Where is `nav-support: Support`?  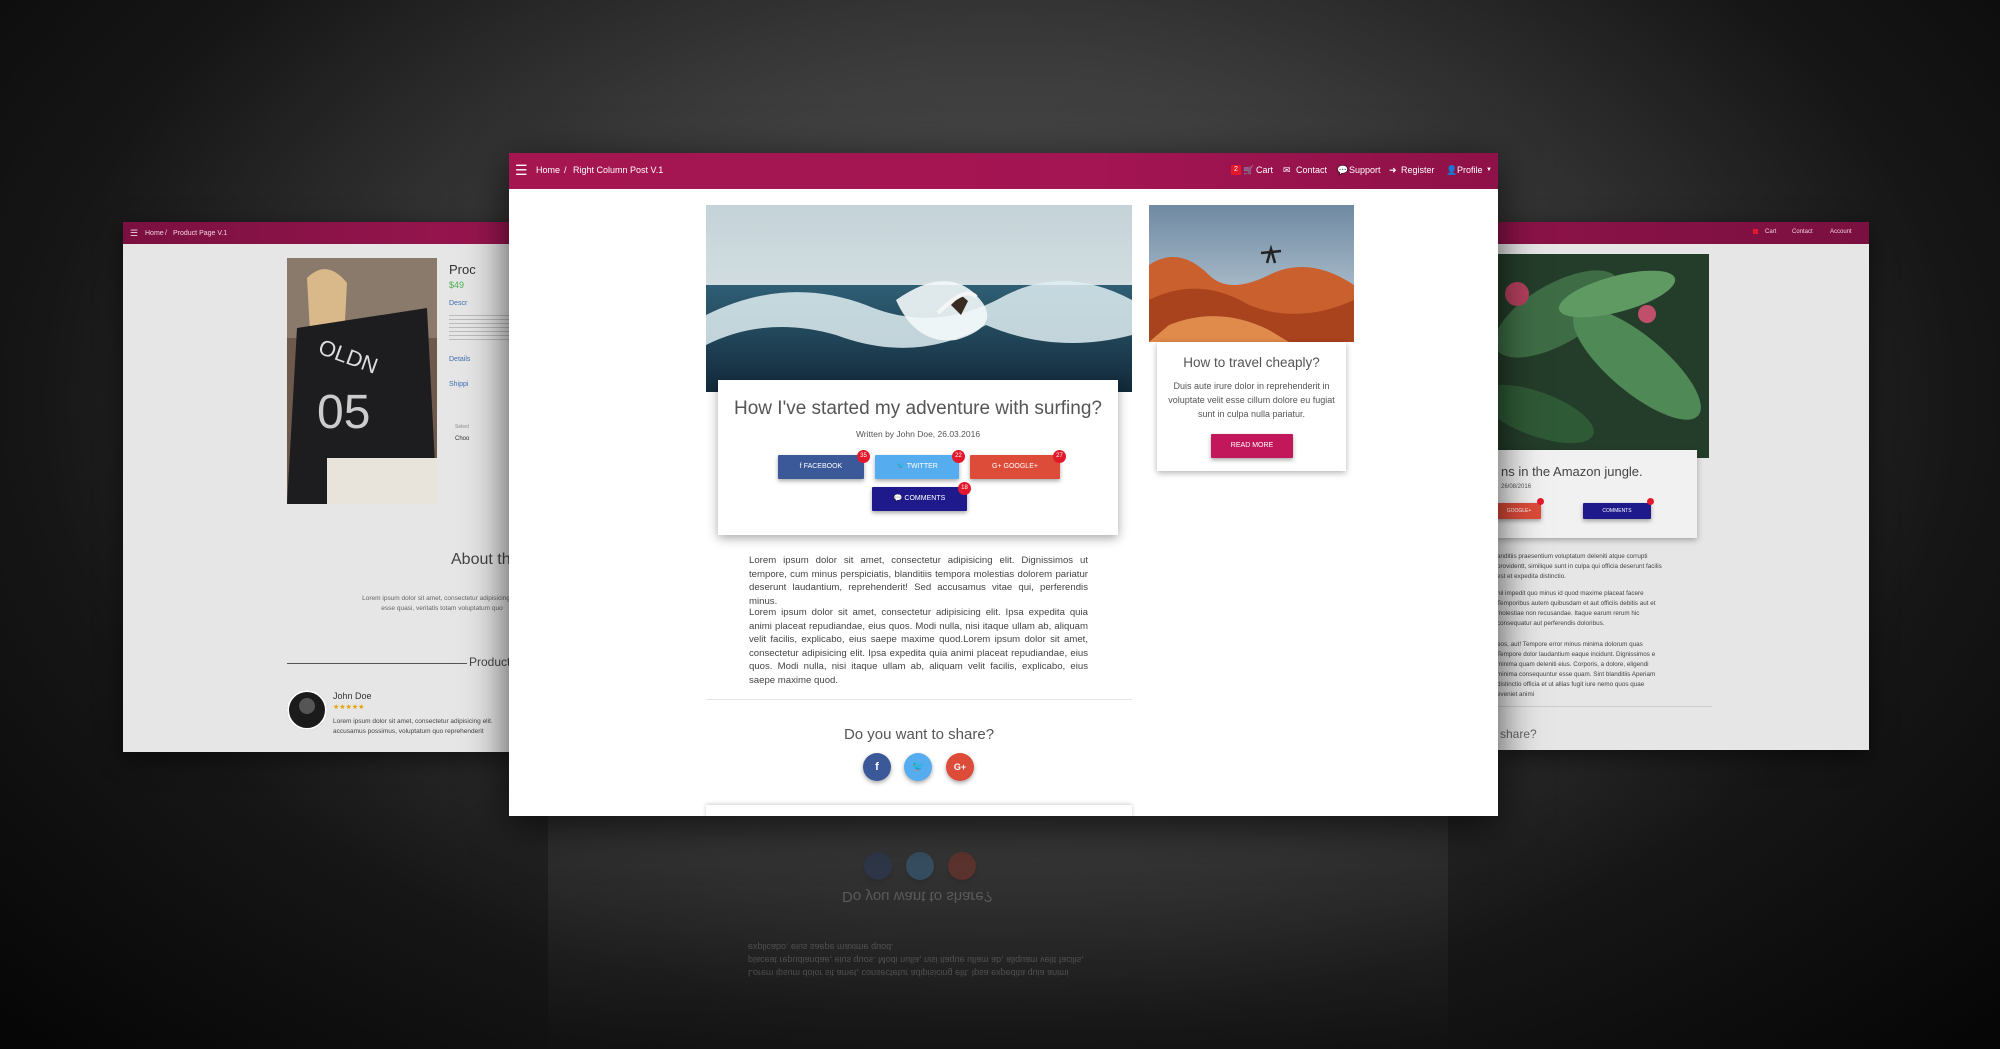
nav-support: Support is located at coordinates (1365, 170).